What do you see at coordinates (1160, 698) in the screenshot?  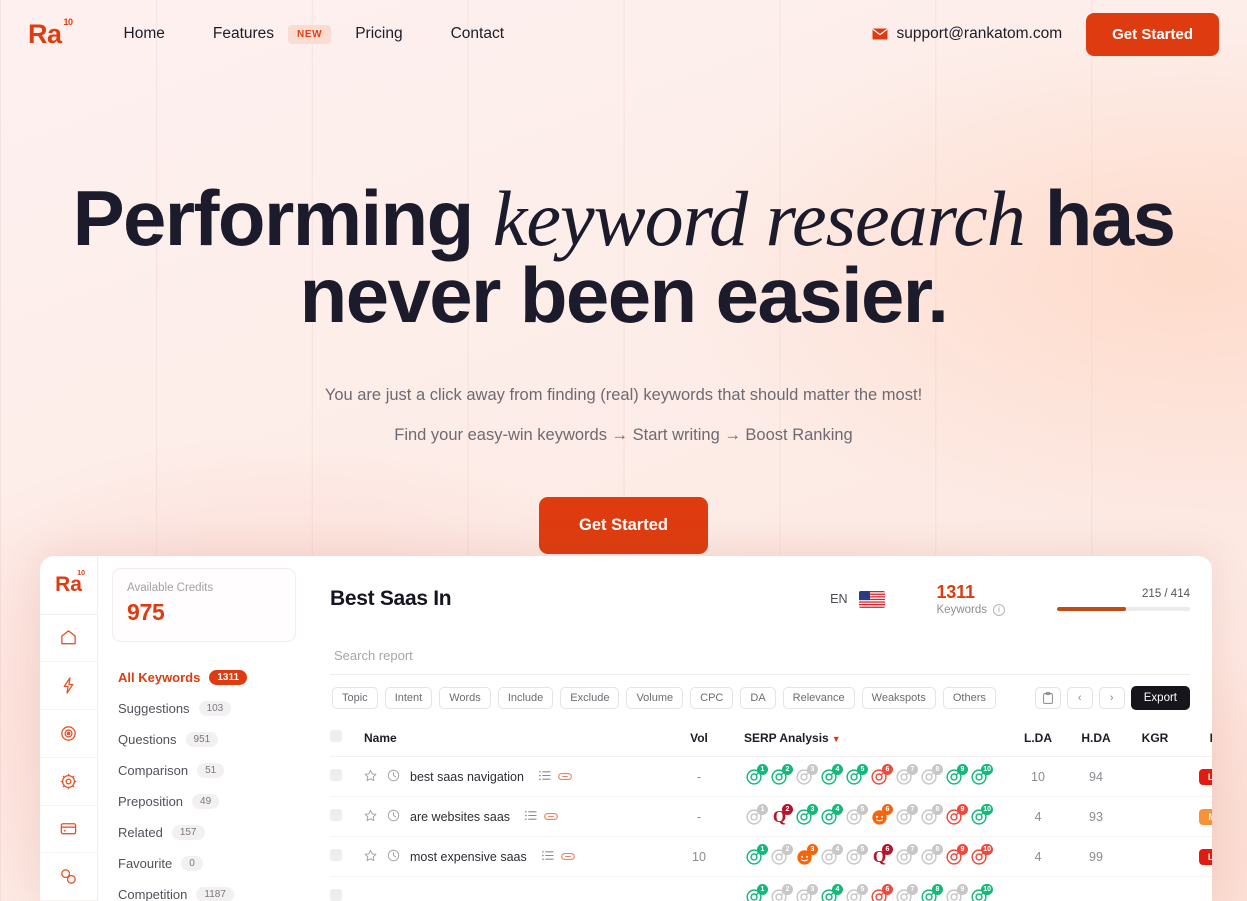 I see `export-button: Export` at bounding box center [1160, 698].